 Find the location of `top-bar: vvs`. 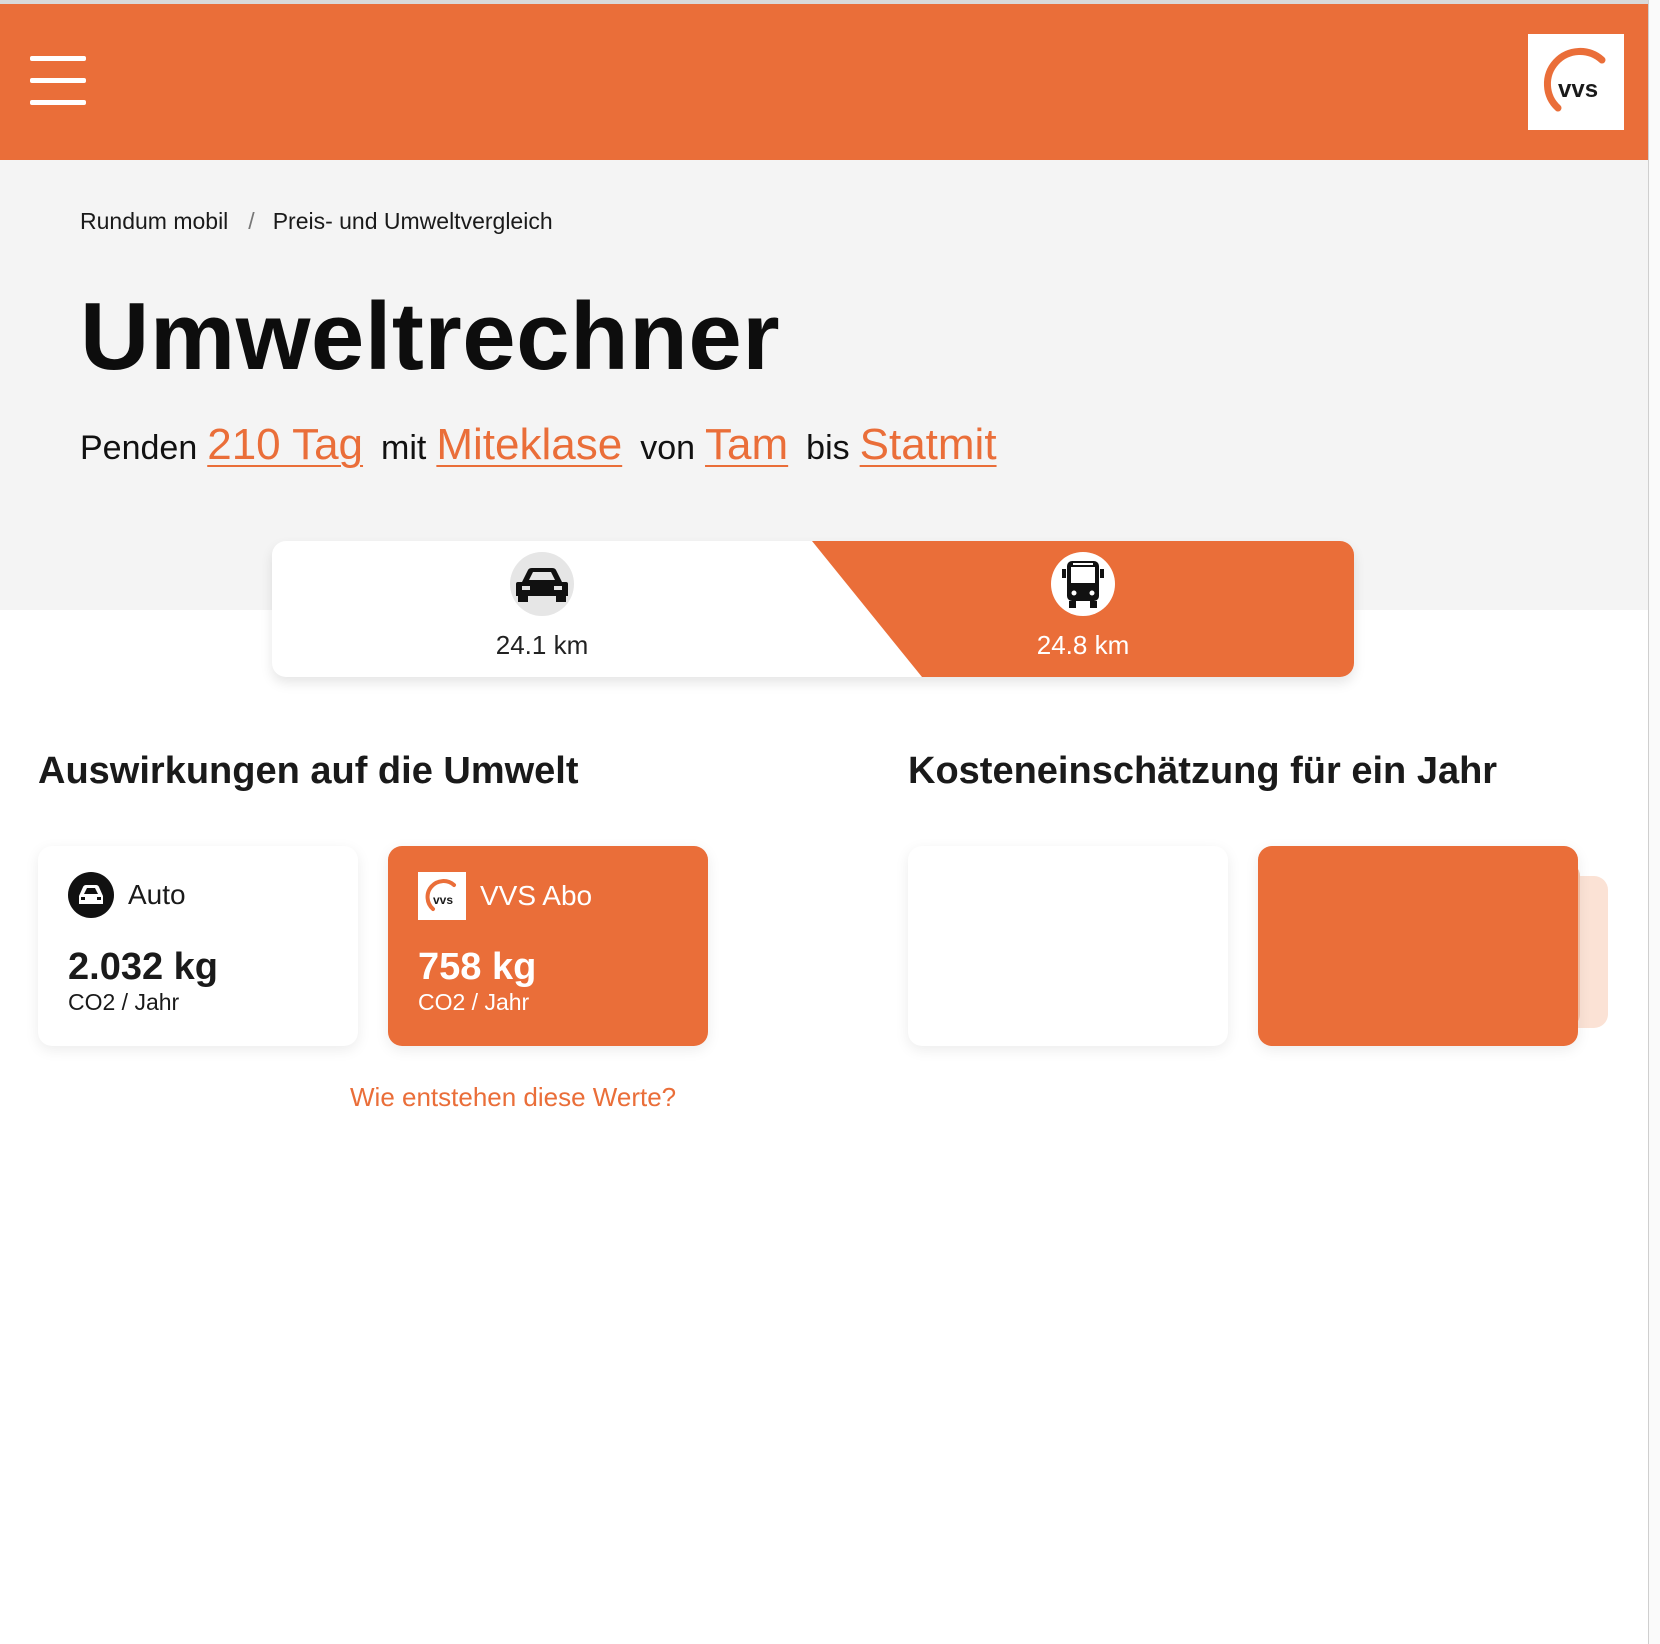

top-bar: vvs is located at coordinates (824, 82).